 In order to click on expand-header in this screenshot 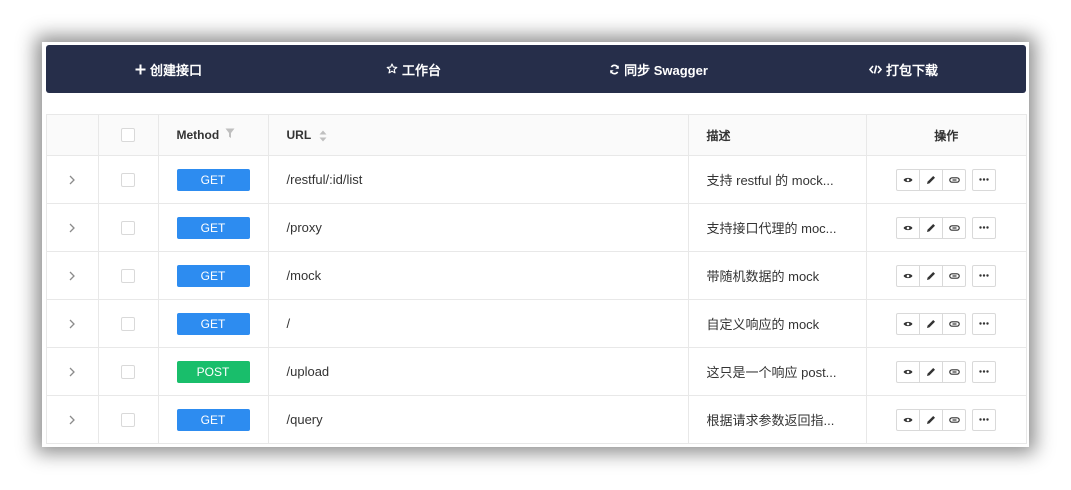, I will do `click(73, 135)`.